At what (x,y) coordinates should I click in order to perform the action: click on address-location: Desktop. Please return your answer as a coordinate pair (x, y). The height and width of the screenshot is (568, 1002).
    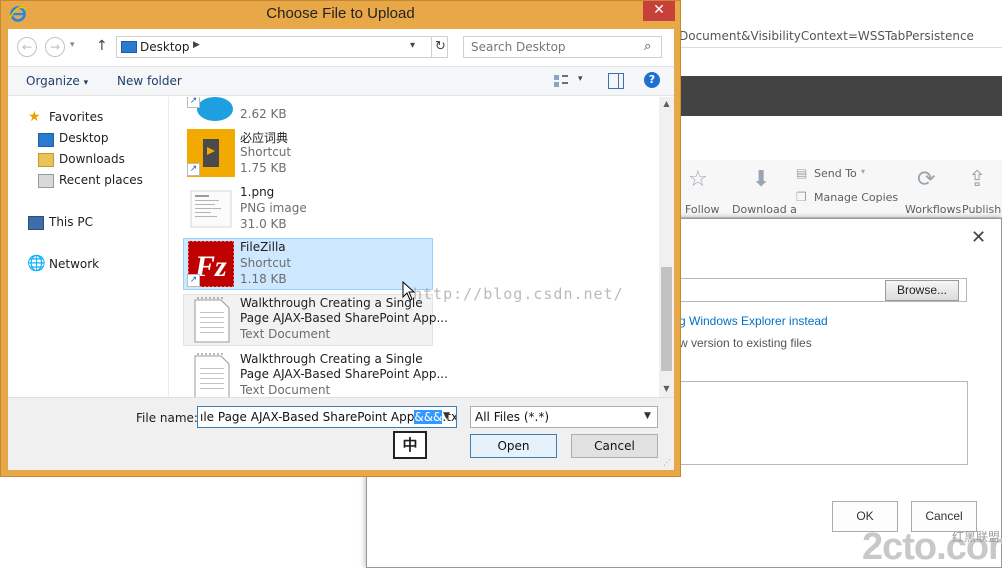
    Looking at the image, I should click on (165, 47).